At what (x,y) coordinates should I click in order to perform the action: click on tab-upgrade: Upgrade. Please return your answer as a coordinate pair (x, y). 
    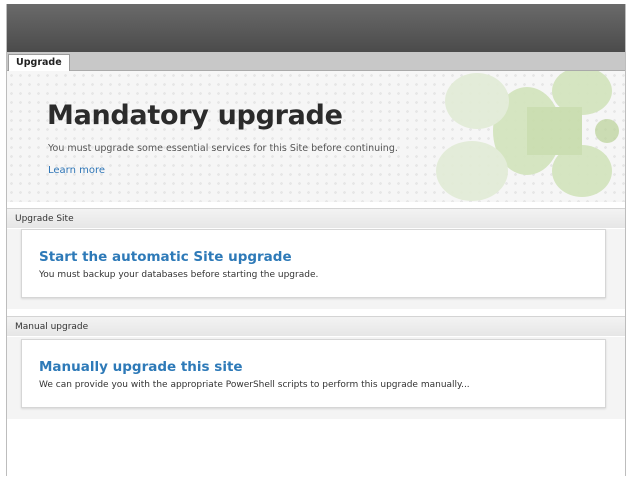
    Looking at the image, I should click on (39, 63).